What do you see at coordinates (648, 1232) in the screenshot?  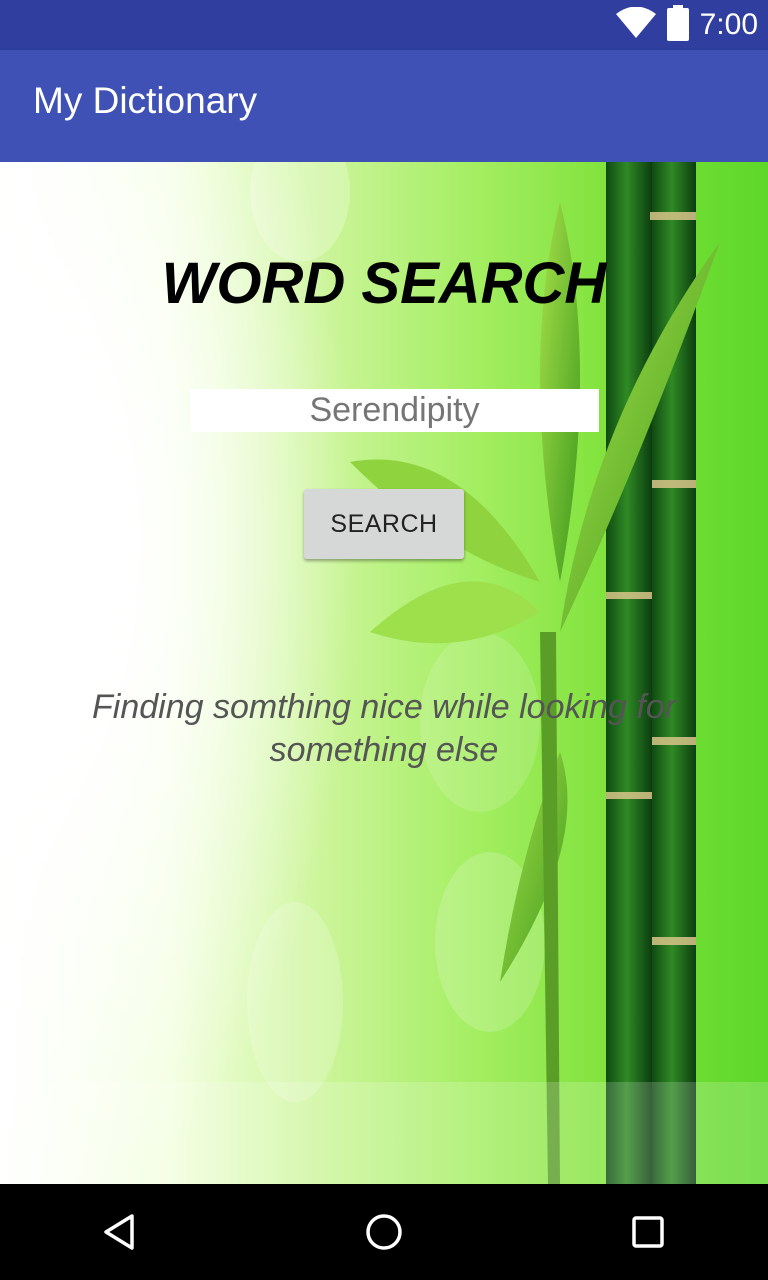 I see `recents-icon` at bounding box center [648, 1232].